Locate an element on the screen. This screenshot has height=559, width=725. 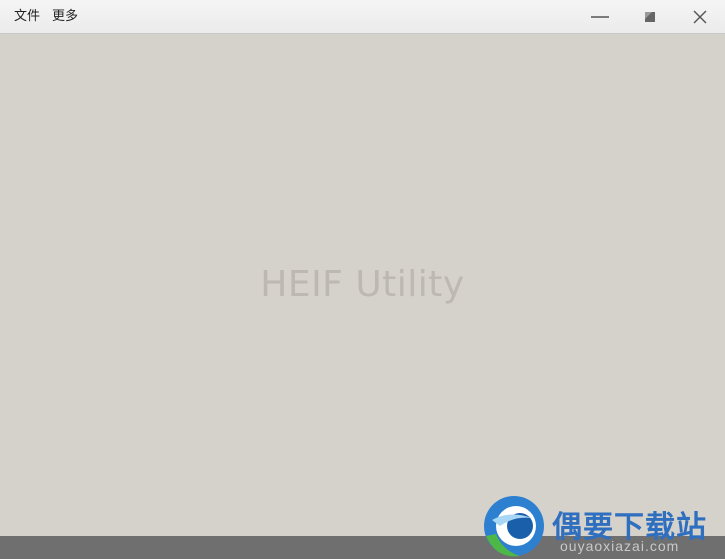
watermark: 偶要下载站 ouyaoxiazai.com is located at coordinates (600, 527).